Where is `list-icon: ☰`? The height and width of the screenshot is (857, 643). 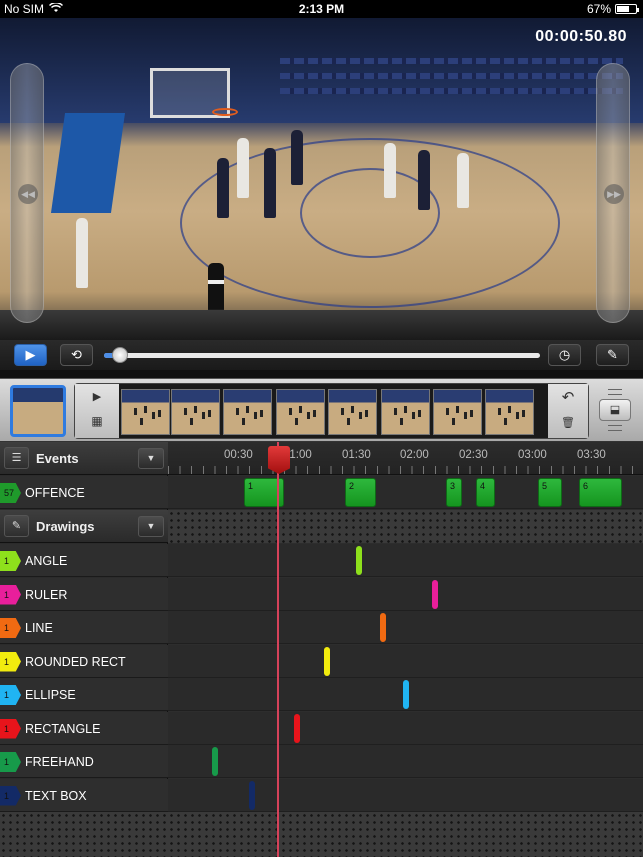
list-icon: ☰ is located at coordinates (16, 458).